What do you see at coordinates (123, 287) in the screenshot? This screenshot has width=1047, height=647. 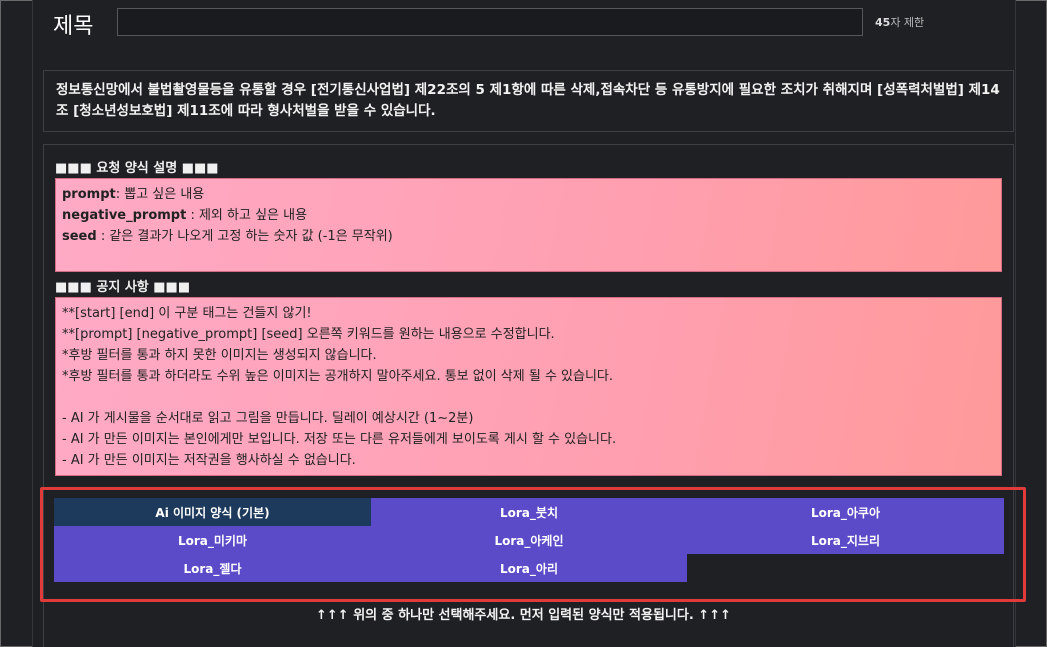 I see `notice-heading: ■■■ 공지 사항 ■■■` at bounding box center [123, 287].